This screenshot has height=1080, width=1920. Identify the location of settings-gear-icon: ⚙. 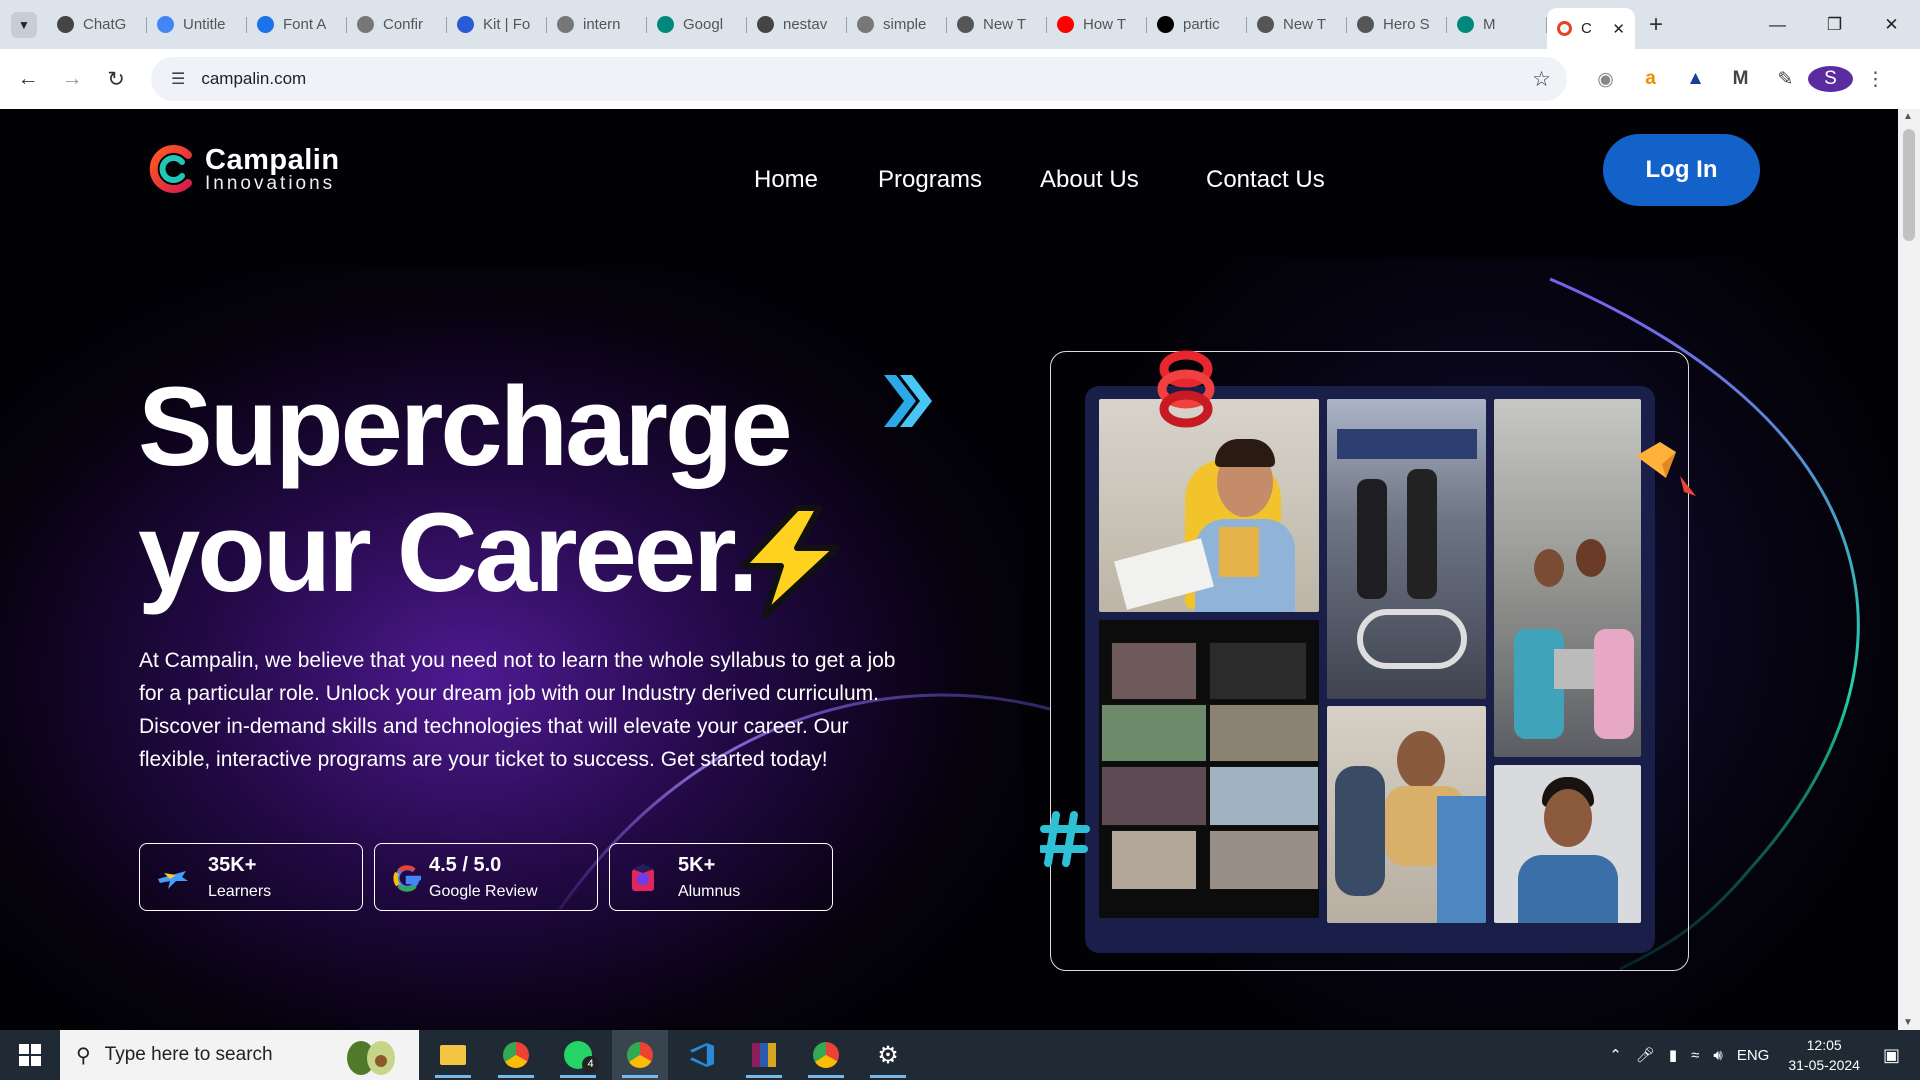
(888, 1055).